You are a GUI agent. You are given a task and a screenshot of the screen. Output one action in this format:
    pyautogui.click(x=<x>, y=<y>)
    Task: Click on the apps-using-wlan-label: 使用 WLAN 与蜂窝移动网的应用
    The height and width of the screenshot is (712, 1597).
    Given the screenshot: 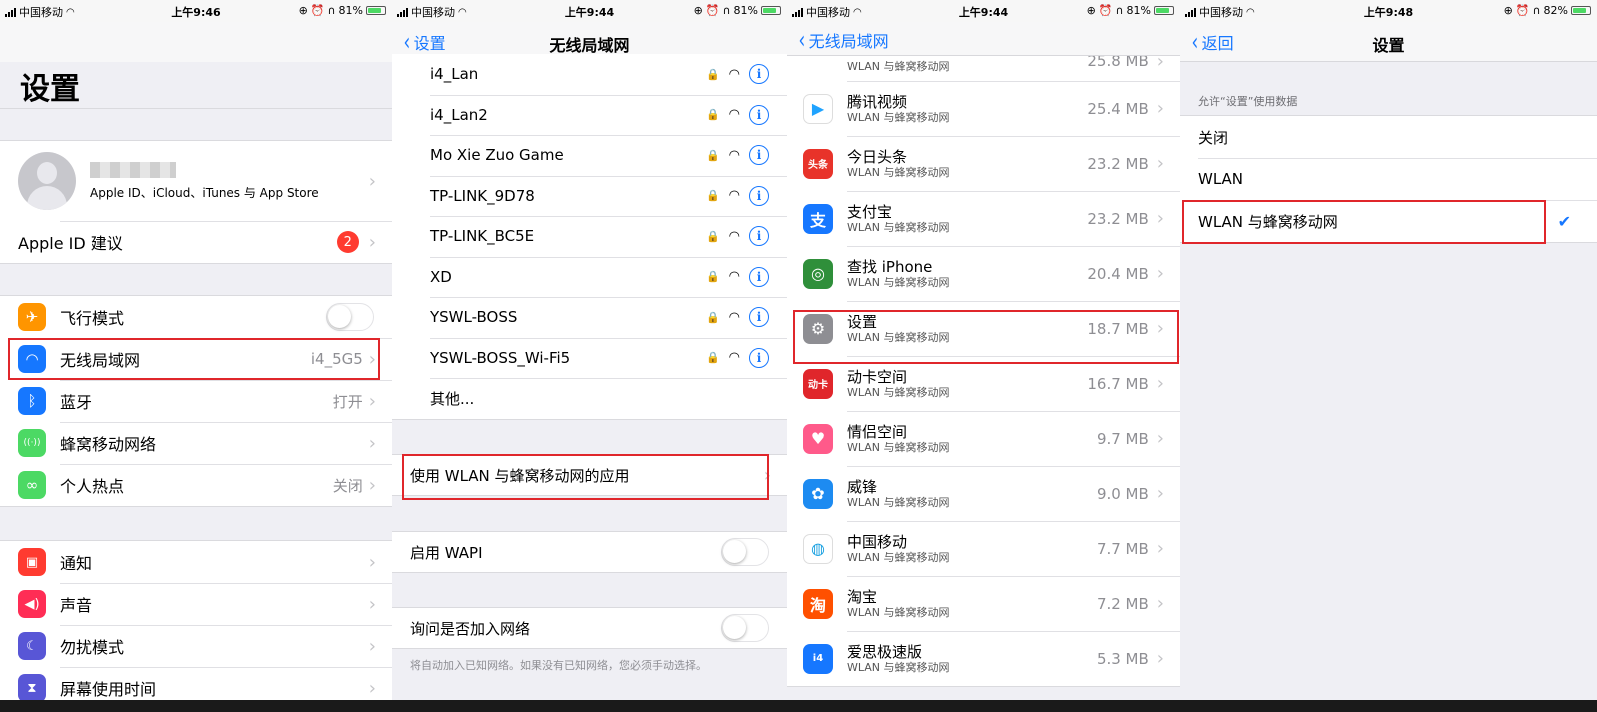 What is the action you would take?
    pyautogui.click(x=520, y=475)
    